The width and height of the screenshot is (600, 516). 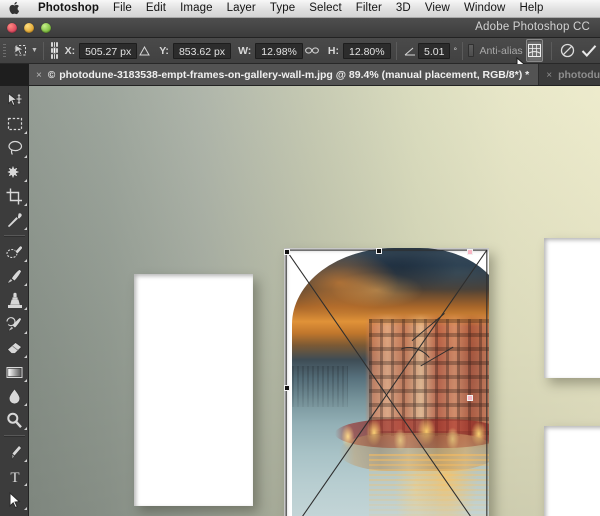 I want to click on application-title: Adobe Photoshop CC, so click(x=532, y=27).